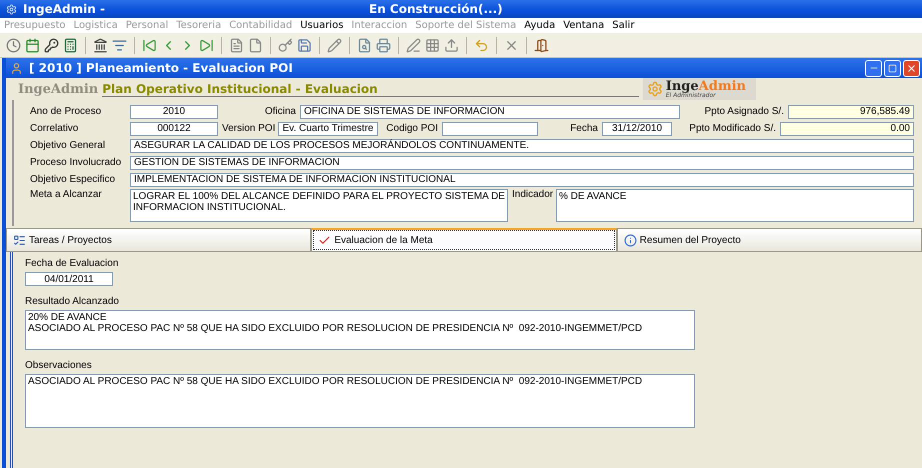 The height and width of the screenshot is (468, 922). What do you see at coordinates (436, 9) in the screenshot?
I see `window-subtitle: En Construcción(...)` at bounding box center [436, 9].